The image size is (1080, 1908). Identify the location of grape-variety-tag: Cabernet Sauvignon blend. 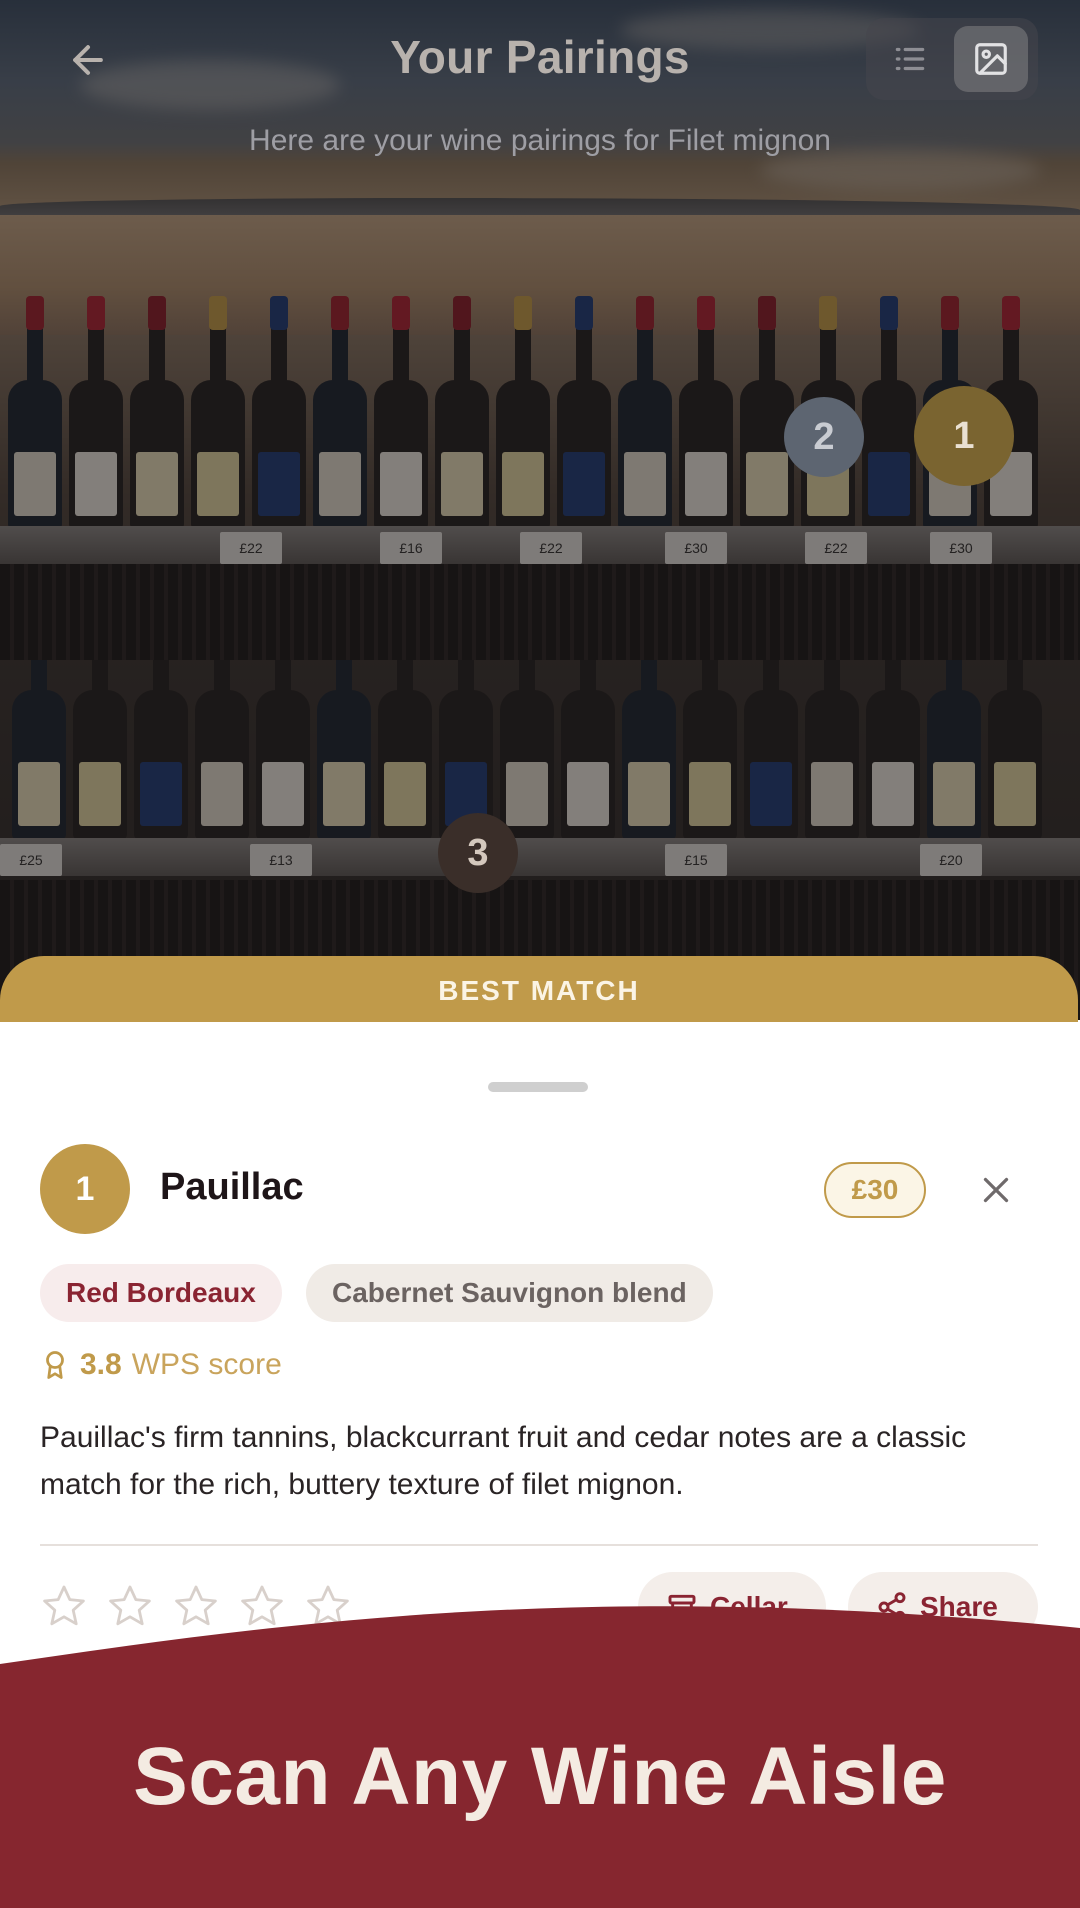
(509, 1293).